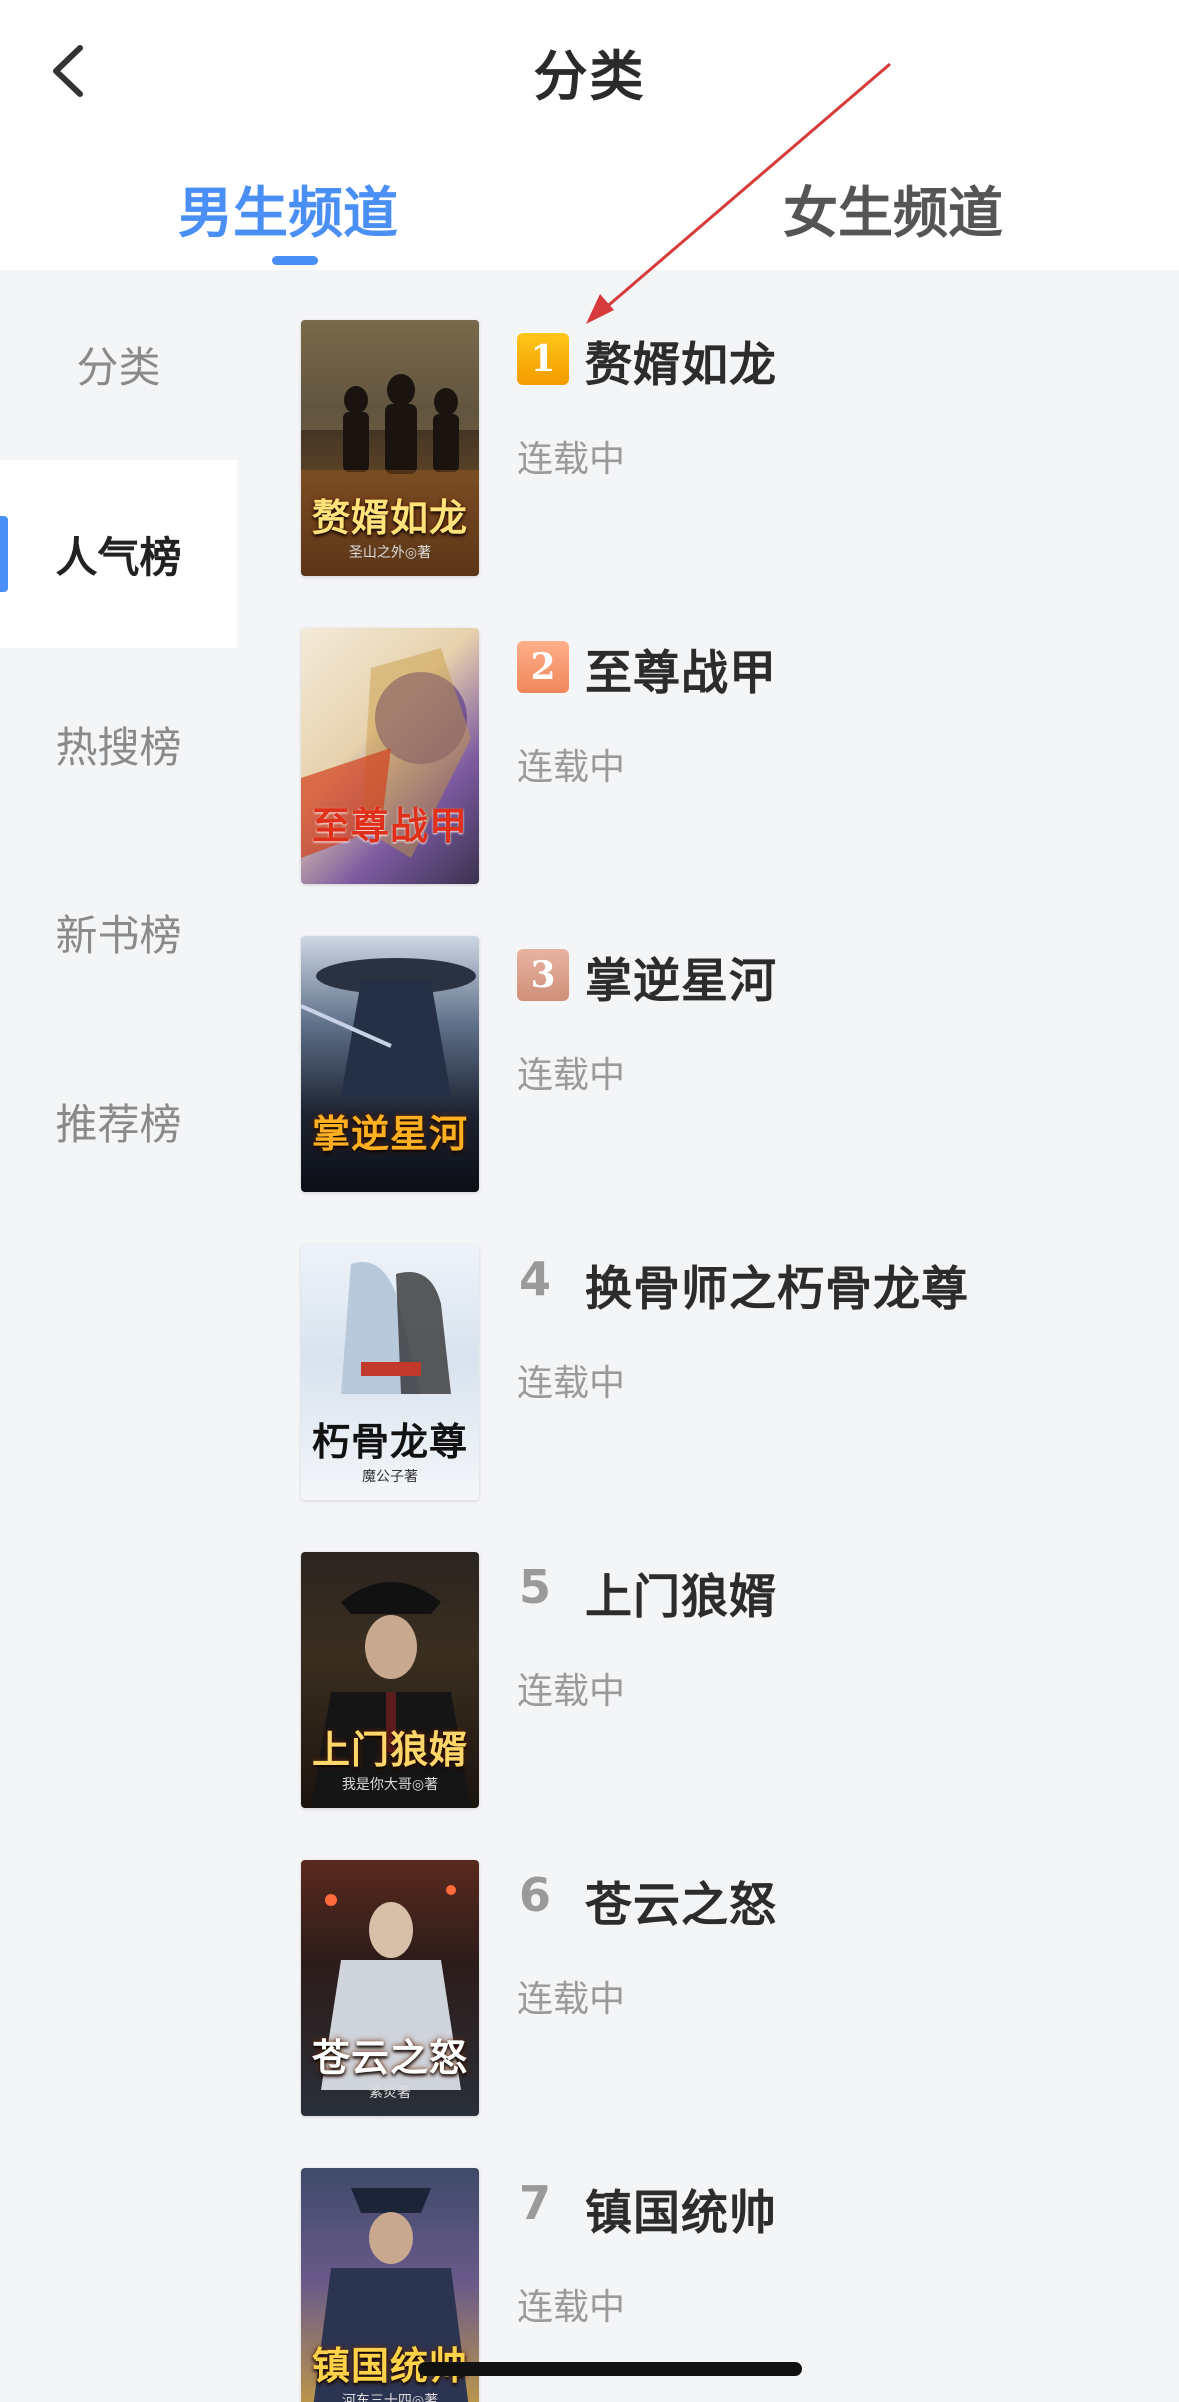 Image resolution: width=1179 pixels, height=2402 pixels. I want to click on book-cover: 赘婿如龙 圣山之外◎著, so click(390, 448).